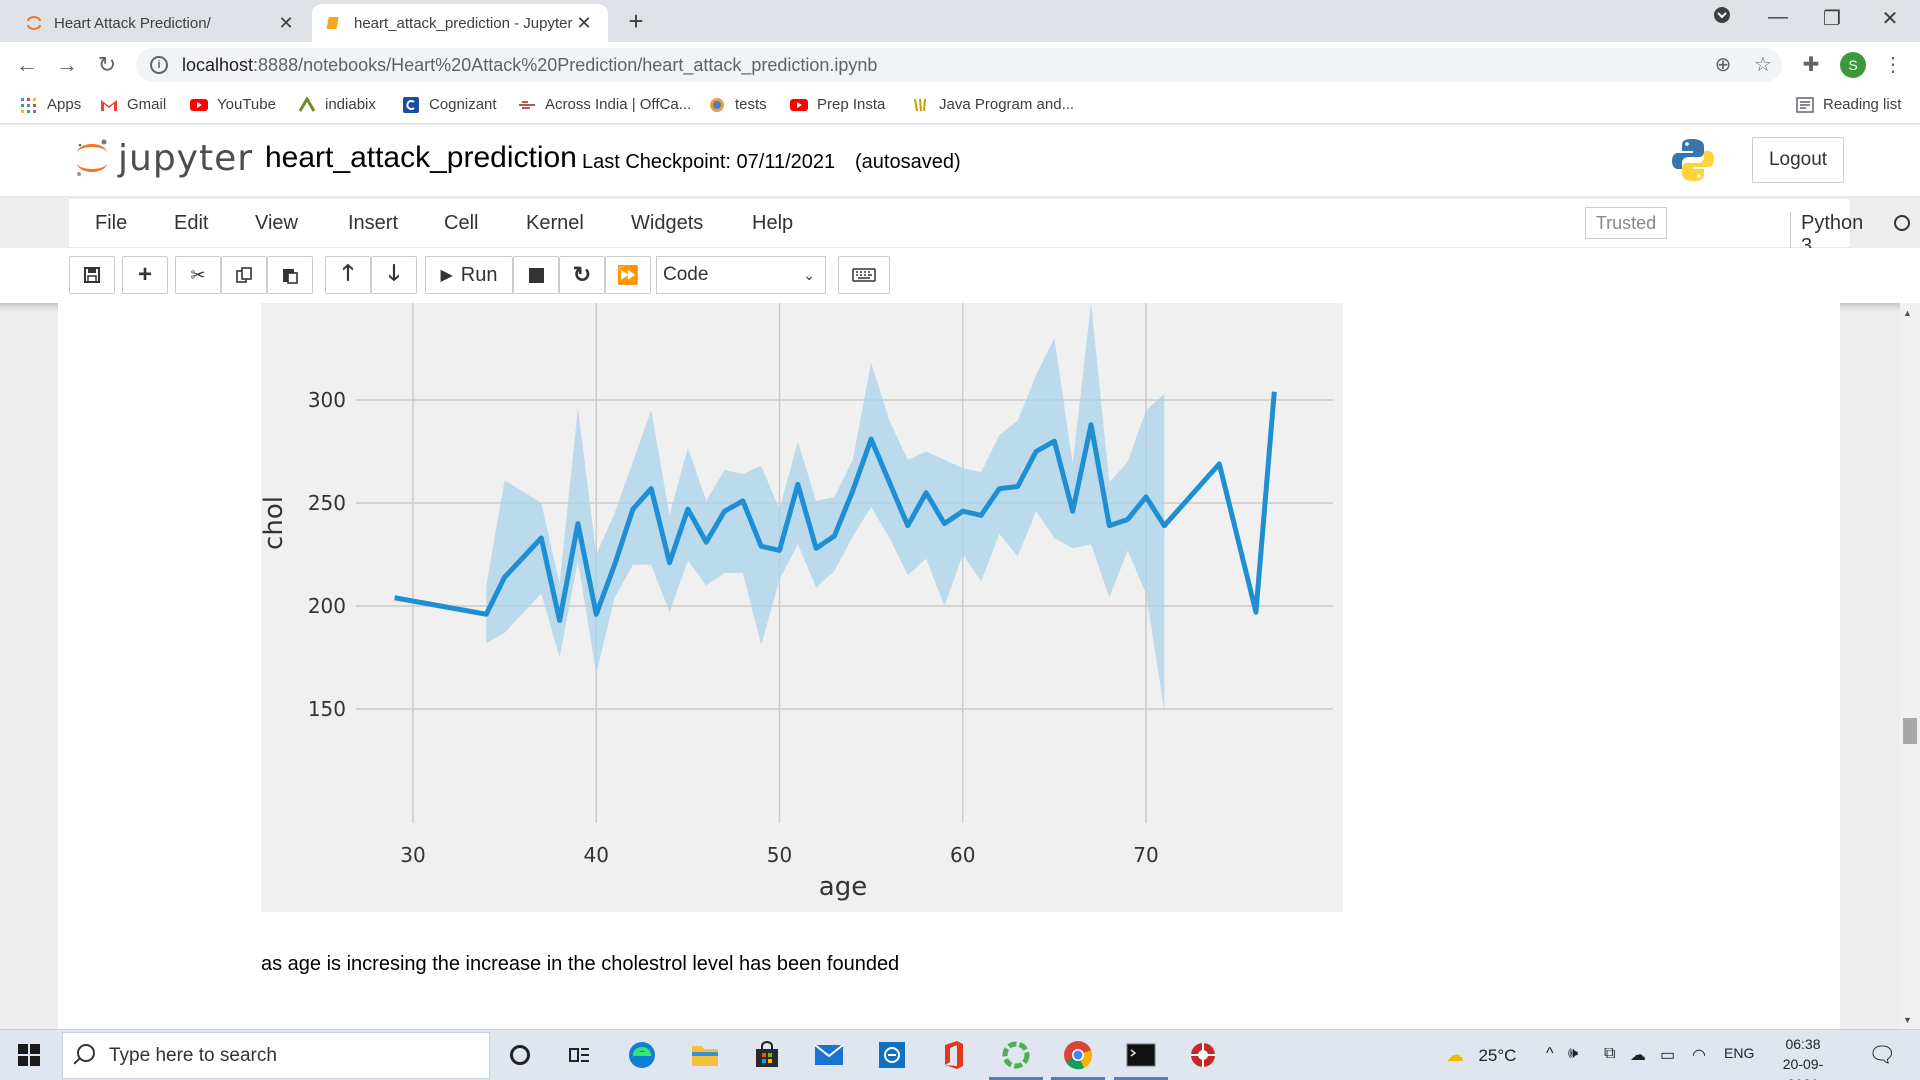  Describe the element at coordinates (469, 275) in the screenshot. I see `run-button: ▶ Run` at that location.